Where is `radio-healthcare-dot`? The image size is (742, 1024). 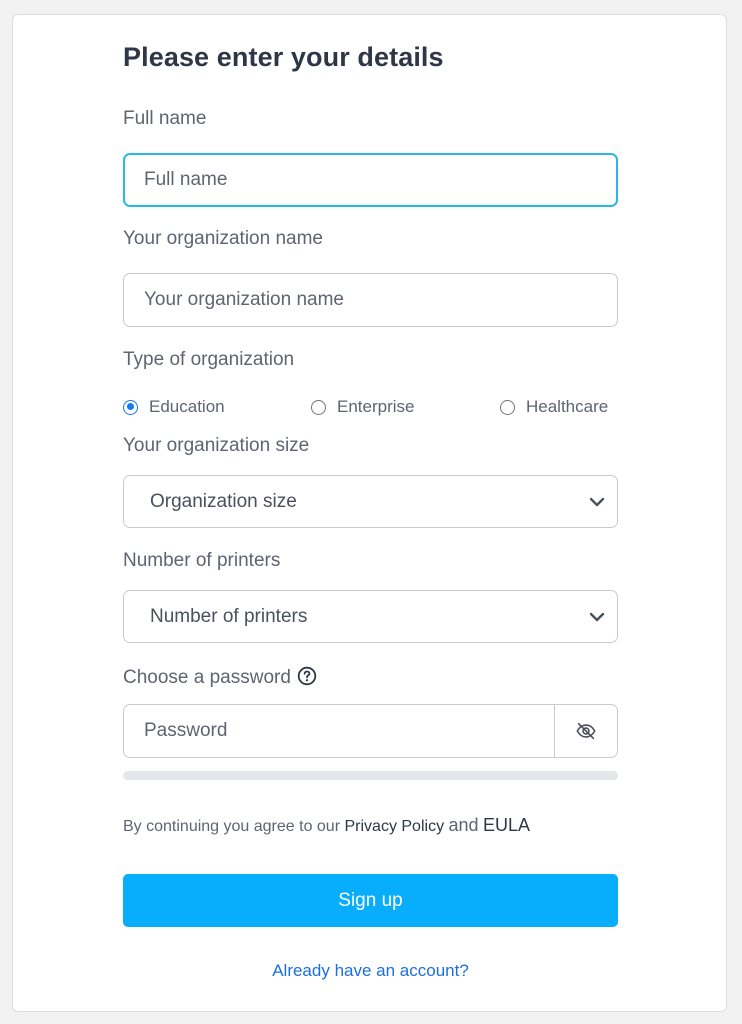
radio-healthcare-dot is located at coordinates (507, 407).